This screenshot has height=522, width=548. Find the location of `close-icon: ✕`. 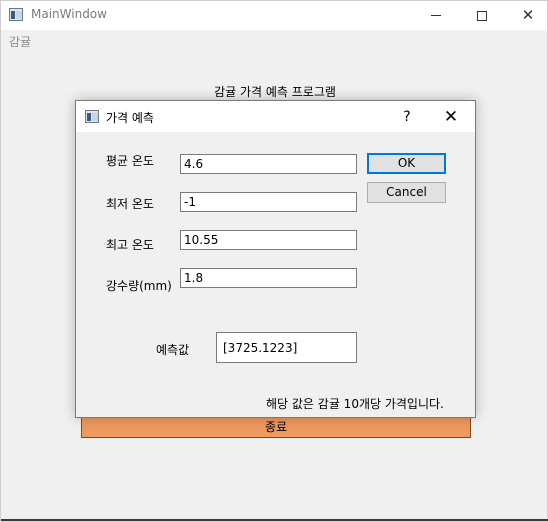

close-icon: ✕ is located at coordinates (528, 15).